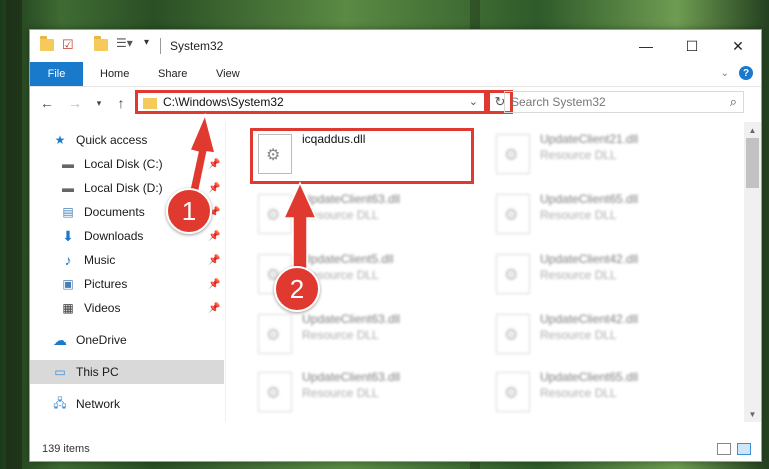 The width and height of the screenshot is (769, 469). Describe the element at coordinates (297, 289) in the screenshot. I see `callout-badge-2: 2` at that location.